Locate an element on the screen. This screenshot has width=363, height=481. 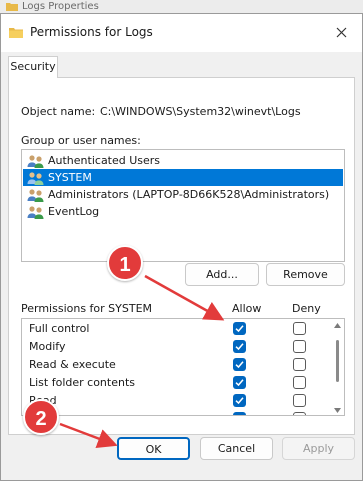
user-name: SYSTEM is located at coordinates (70, 177).